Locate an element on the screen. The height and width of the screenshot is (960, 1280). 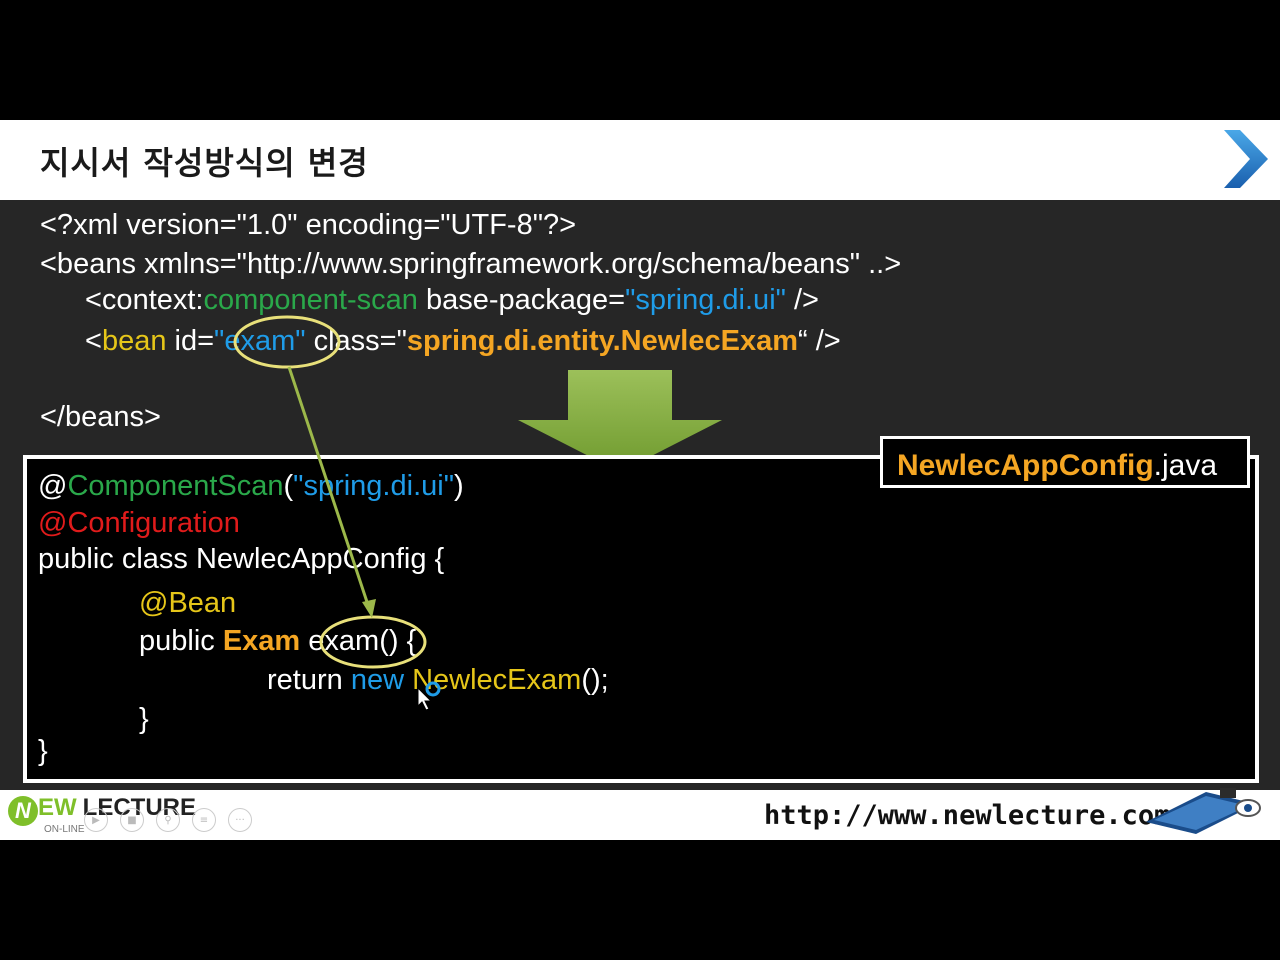
java-text: ) is located at coordinates (459, 486).